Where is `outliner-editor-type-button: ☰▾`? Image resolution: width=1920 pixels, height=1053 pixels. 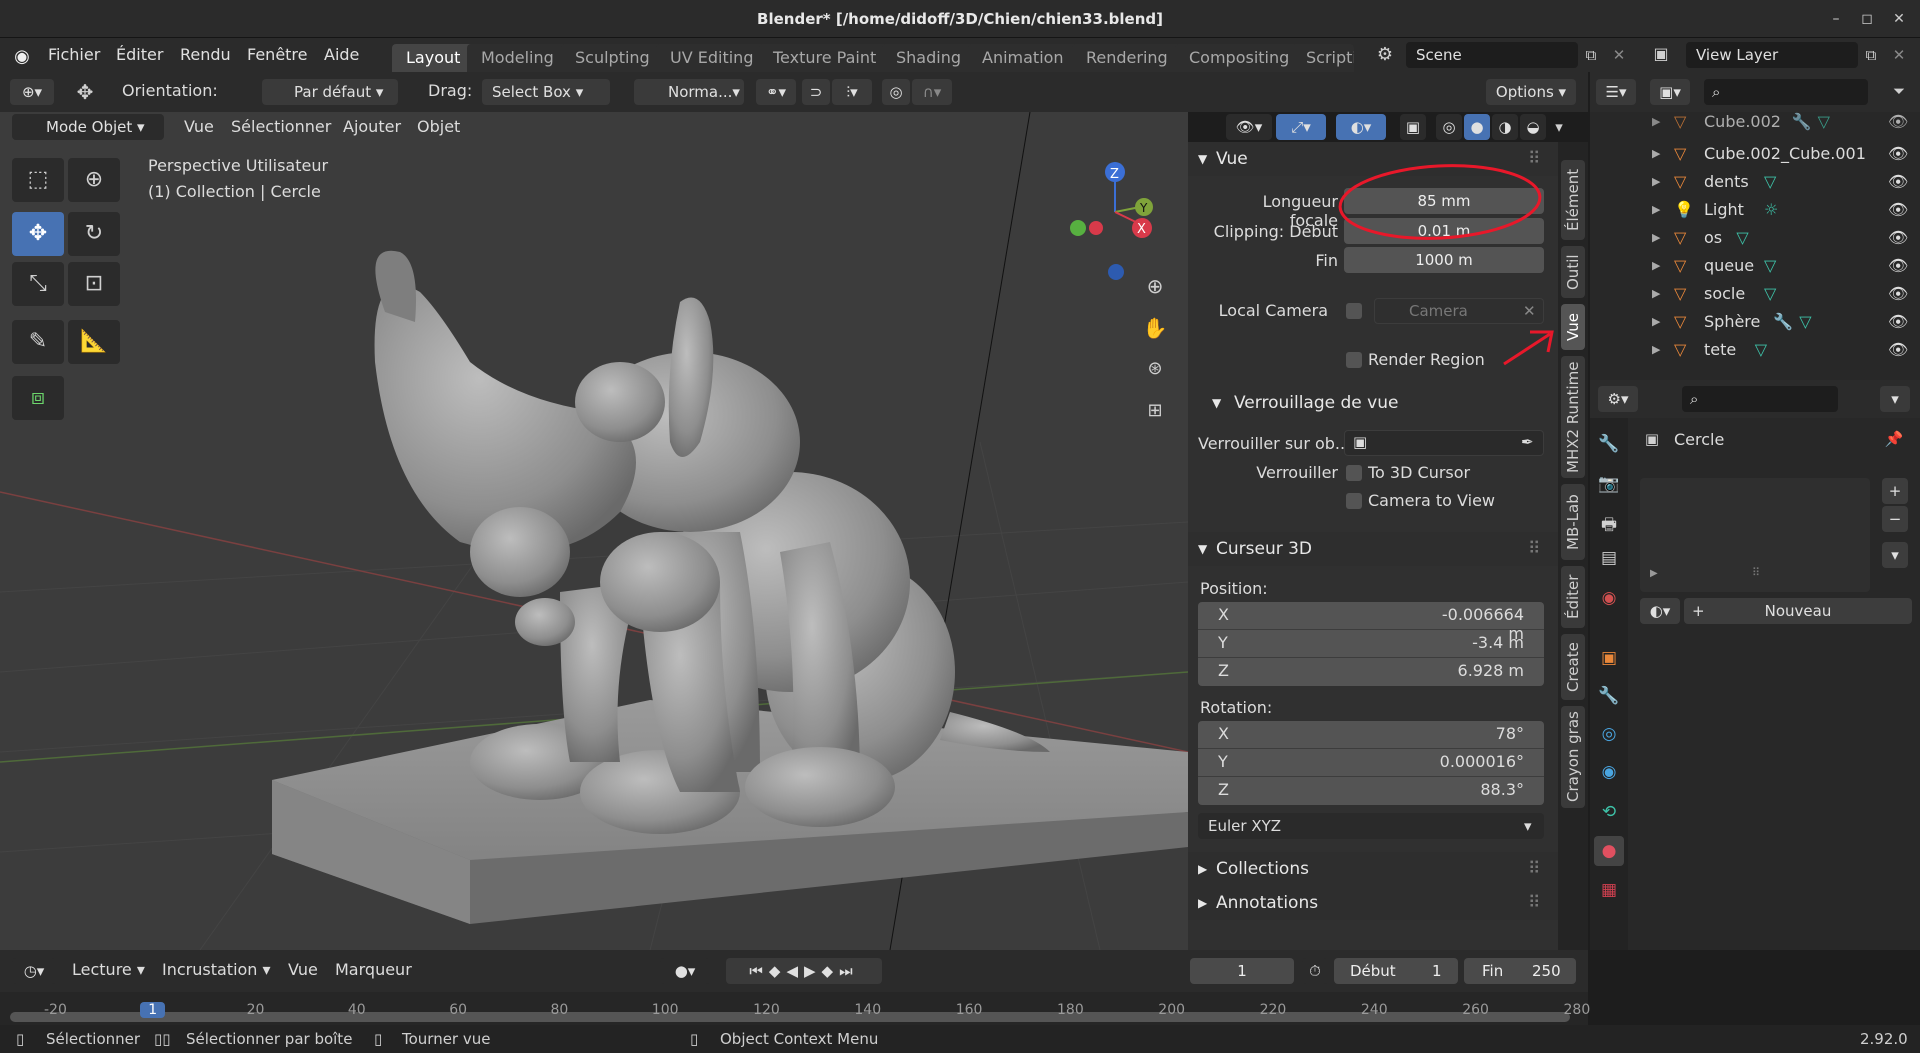
outliner-editor-type-button: ☰▾ is located at coordinates (1616, 92).